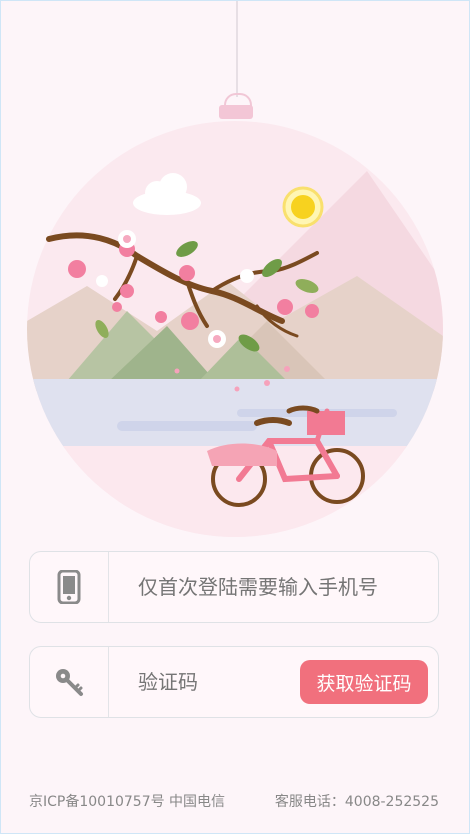 This screenshot has width=470, height=834. Describe the element at coordinates (278, 587) in the screenshot. I see `phone-input` at that location.